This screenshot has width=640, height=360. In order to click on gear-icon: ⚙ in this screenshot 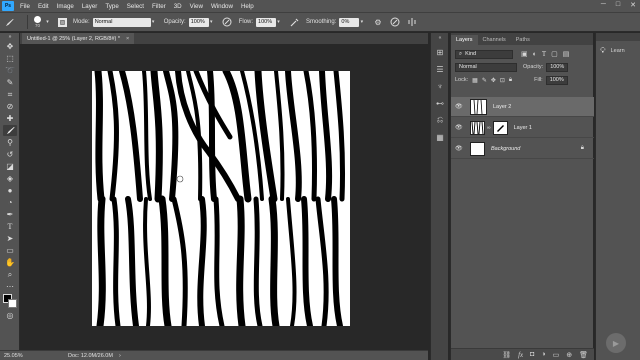, I will do `click(377, 22)`.